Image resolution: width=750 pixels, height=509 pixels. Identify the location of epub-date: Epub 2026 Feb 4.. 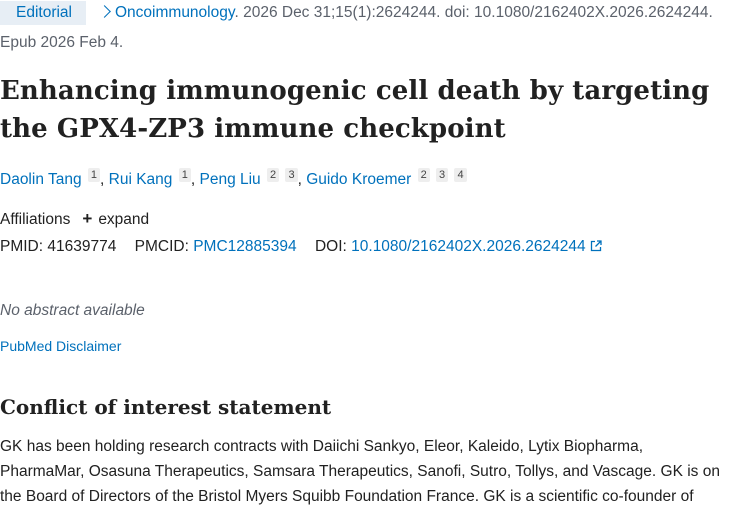
(62, 42).